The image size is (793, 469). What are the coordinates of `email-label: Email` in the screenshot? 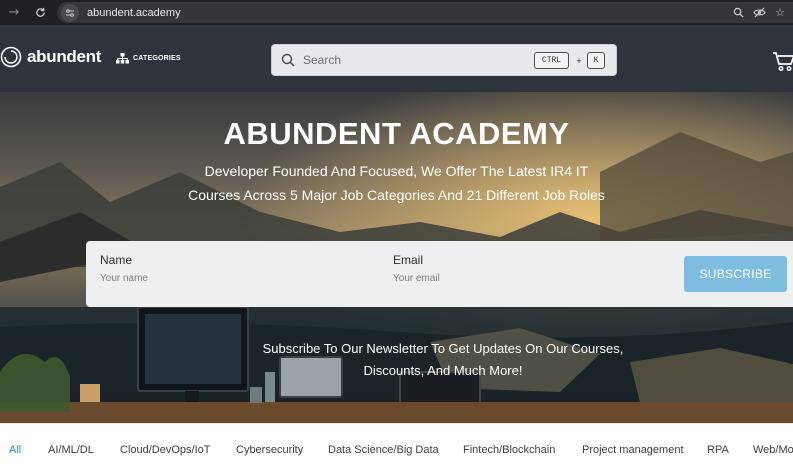 It's located at (408, 260).